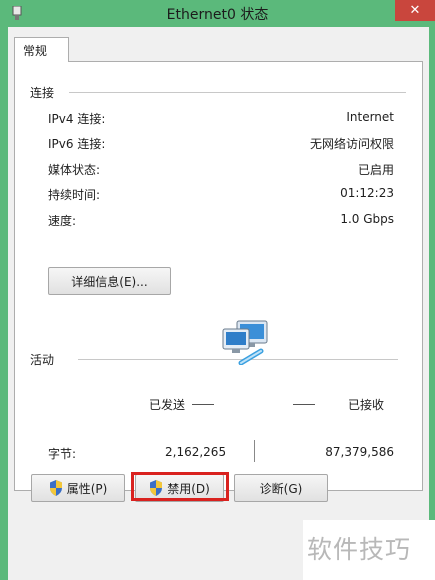 The height and width of the screenshot is (580, 435). Describe the element at coordinates (304, 404) in the screenshot. I see `received-dash` at that location.